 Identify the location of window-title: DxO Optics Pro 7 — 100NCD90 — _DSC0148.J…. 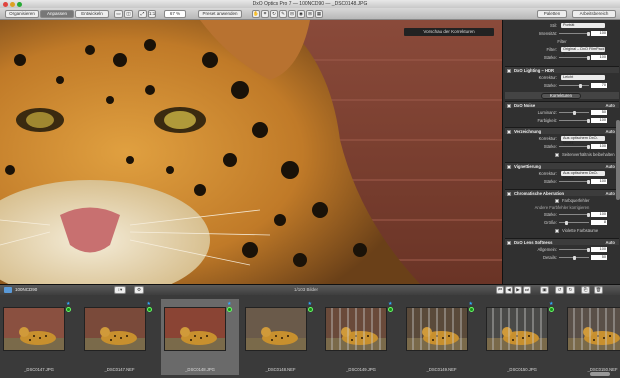
(310, 4).